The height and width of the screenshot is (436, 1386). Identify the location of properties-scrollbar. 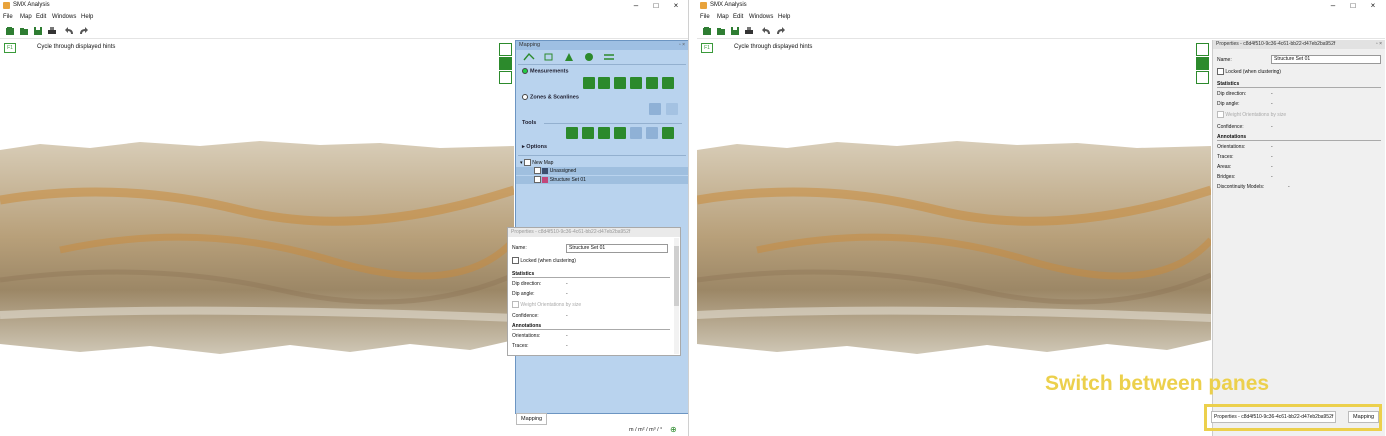
(676, 296).